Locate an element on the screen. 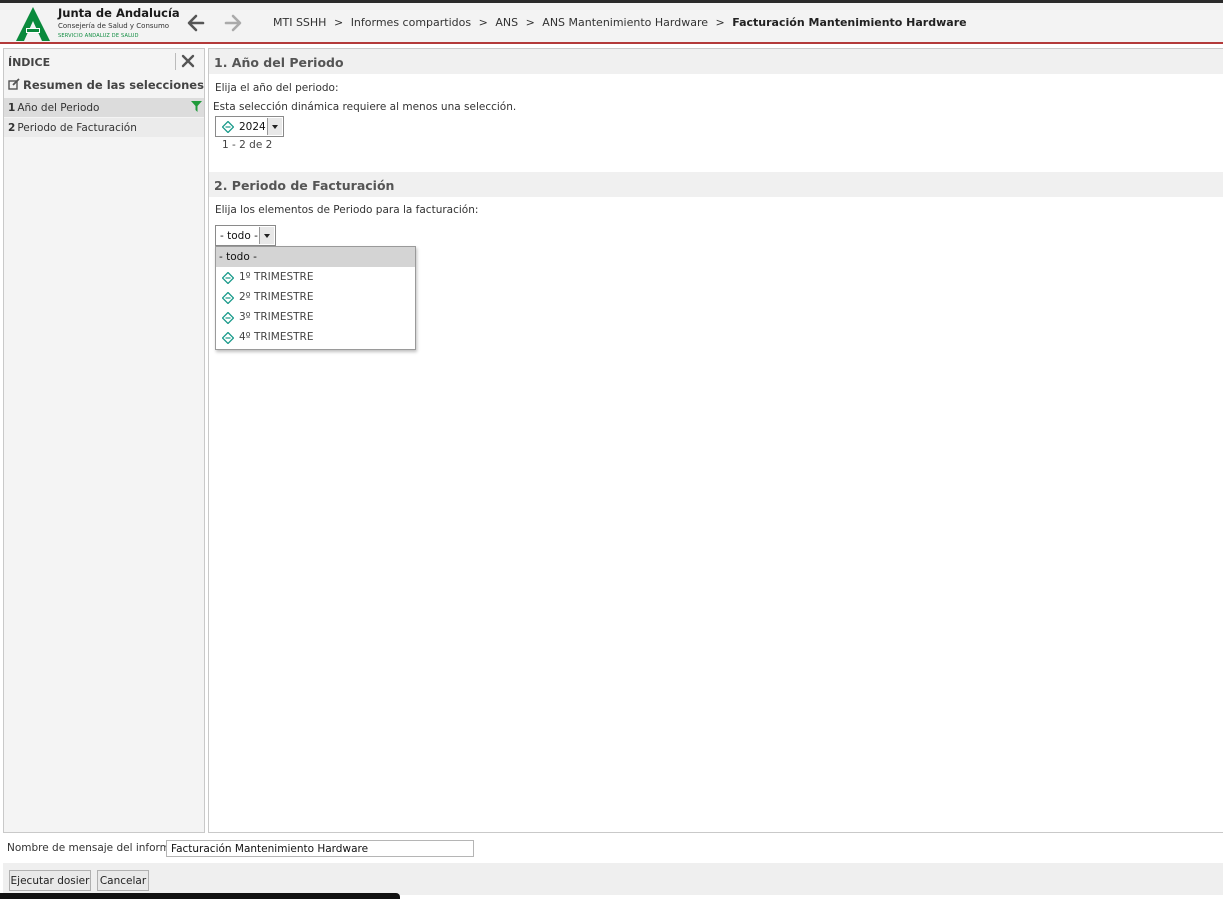  sidebar-item-ano-periodo: 1 Año del Periodo is located at coordinates (104, 107).